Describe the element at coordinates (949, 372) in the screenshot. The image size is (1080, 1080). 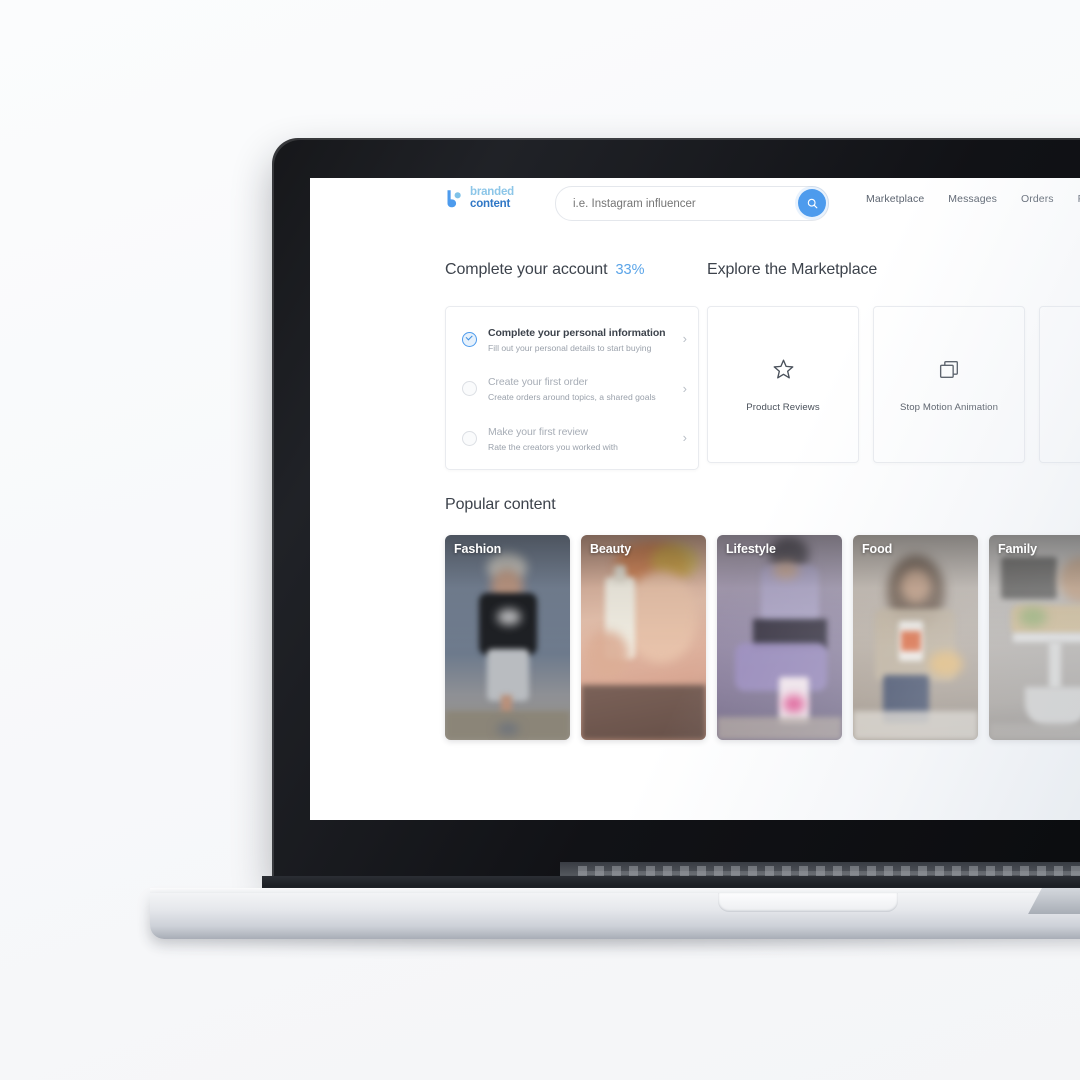
I see `layers-icon` at that location.